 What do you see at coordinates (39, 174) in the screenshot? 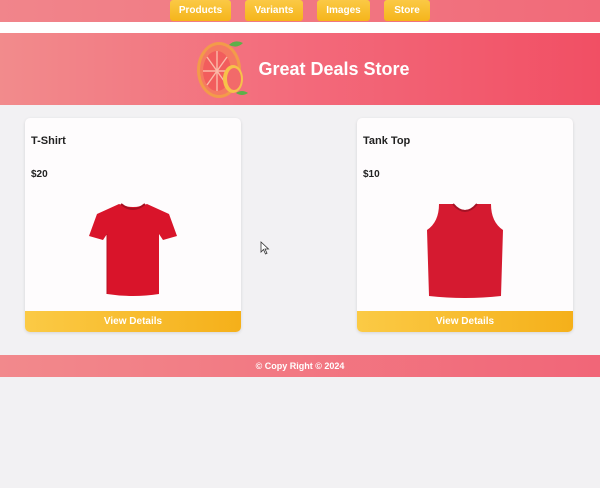
I see `product-price: $20` at bounding box center [39, 174].